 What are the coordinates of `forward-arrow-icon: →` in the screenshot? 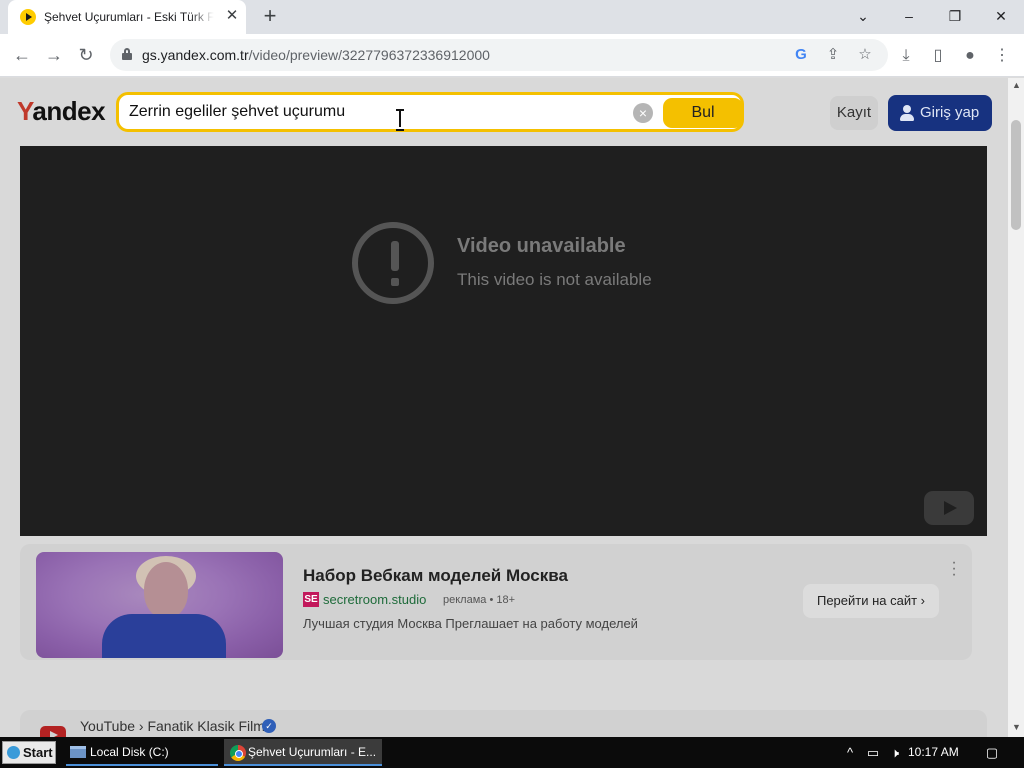 It's located at (54, 55).